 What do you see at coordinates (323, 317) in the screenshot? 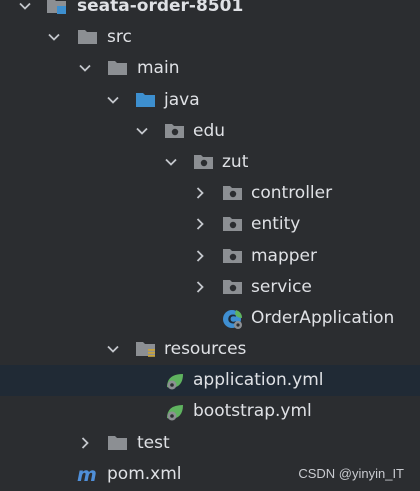
I see `tree-item-label: OrderApplication` at bounding box center [323, 317].